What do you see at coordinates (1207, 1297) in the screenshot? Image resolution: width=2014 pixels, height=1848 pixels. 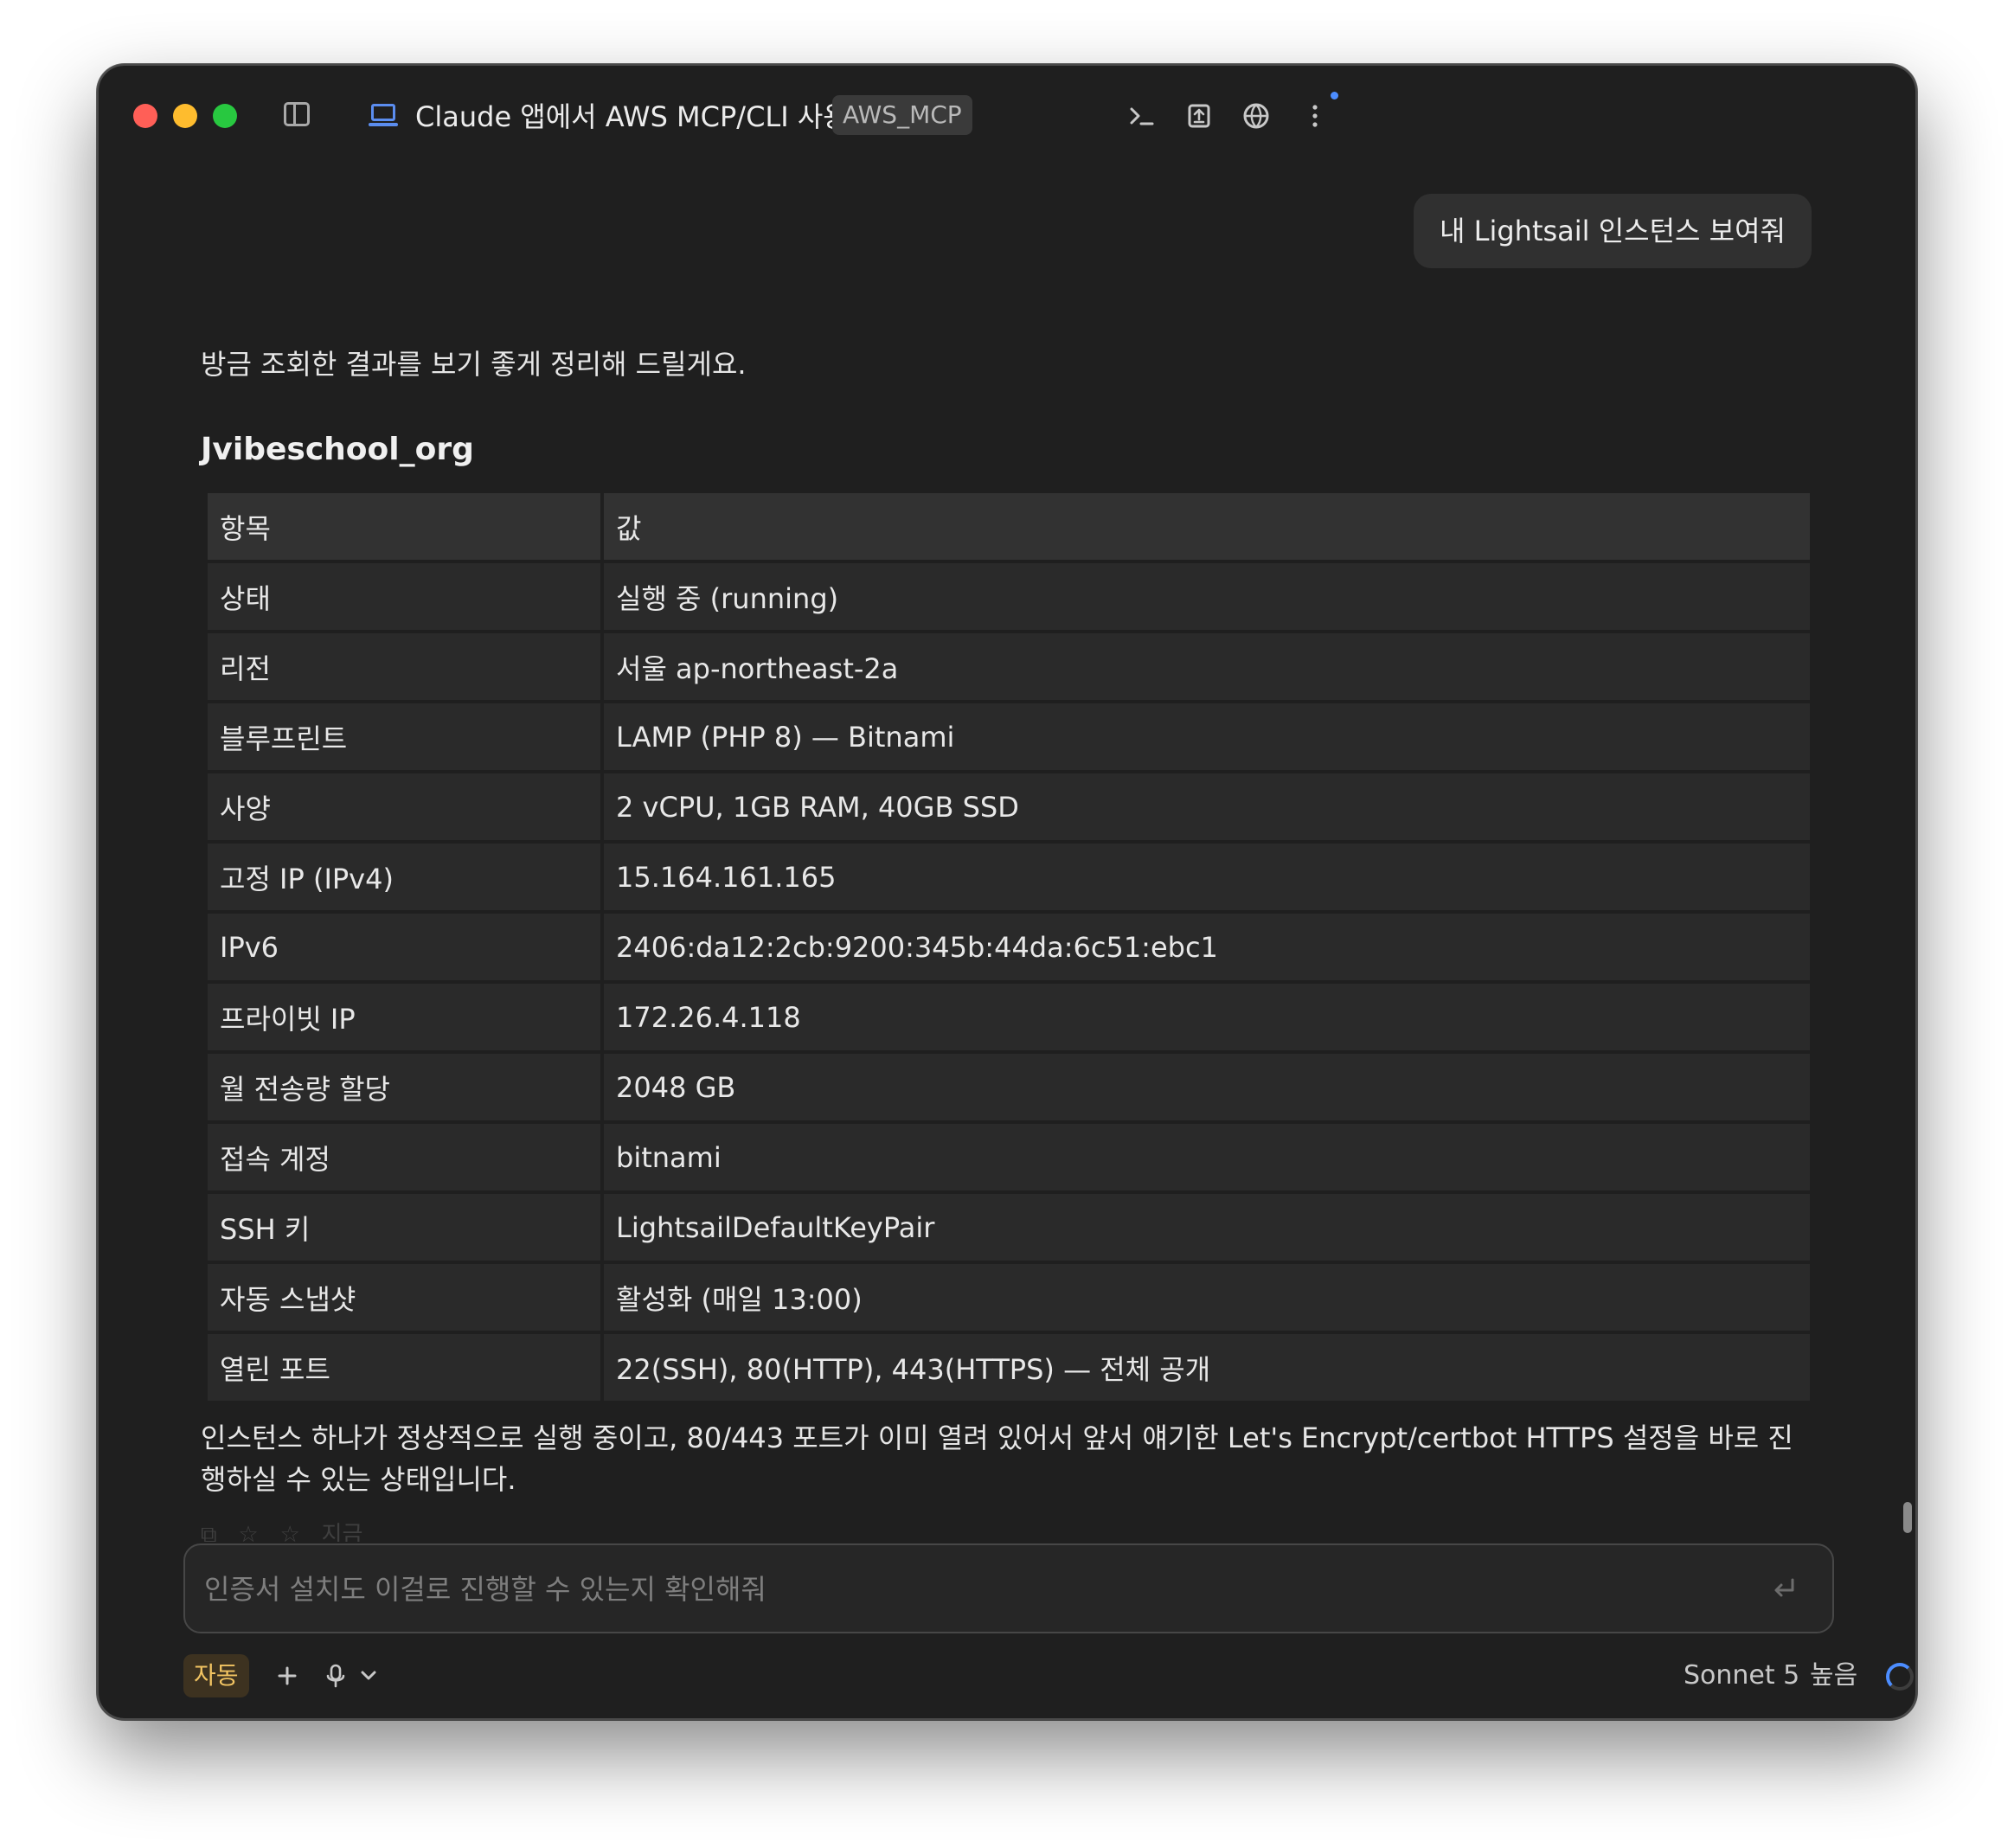 I see `row-value: 활성화 (매일 13:00)` at bounding box center [1207, 1297].